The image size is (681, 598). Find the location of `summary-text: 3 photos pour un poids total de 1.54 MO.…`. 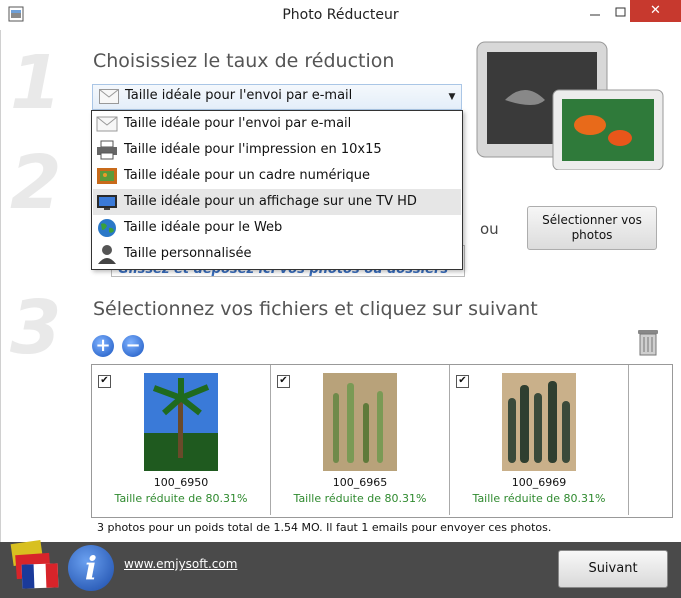

summary-text: 3 photos pour un poids total de 1.54 MO.… is located at coordinates (324, 527).